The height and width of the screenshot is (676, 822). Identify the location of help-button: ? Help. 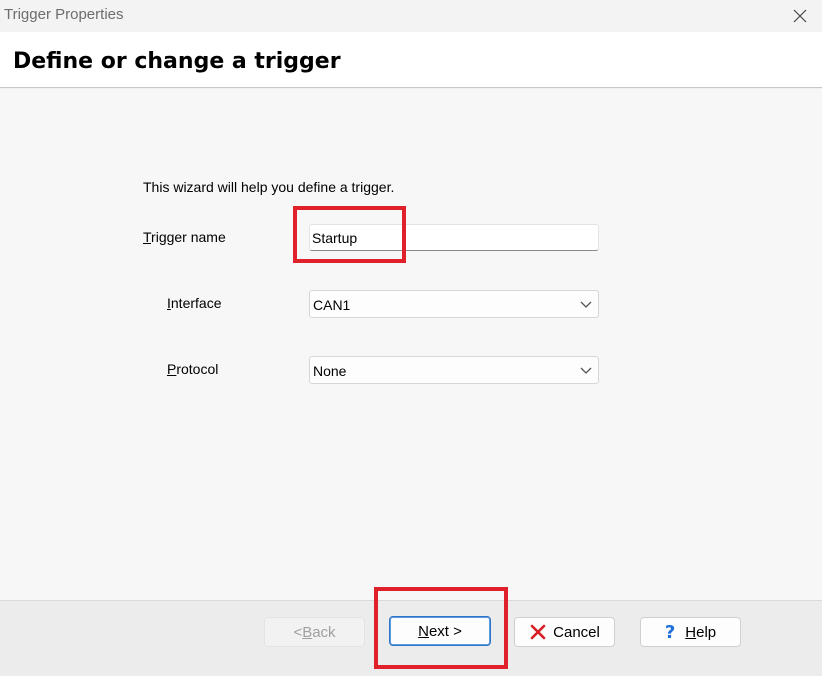
(690, 632).